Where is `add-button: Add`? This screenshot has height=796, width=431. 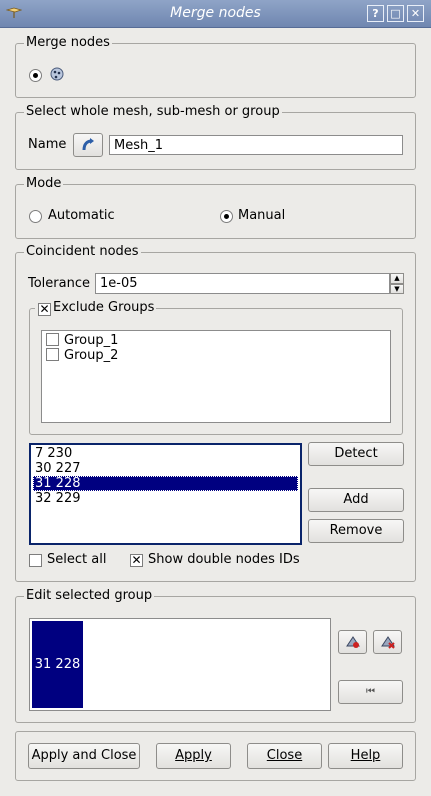
add-button: Add is located at coordinates (356, 500).